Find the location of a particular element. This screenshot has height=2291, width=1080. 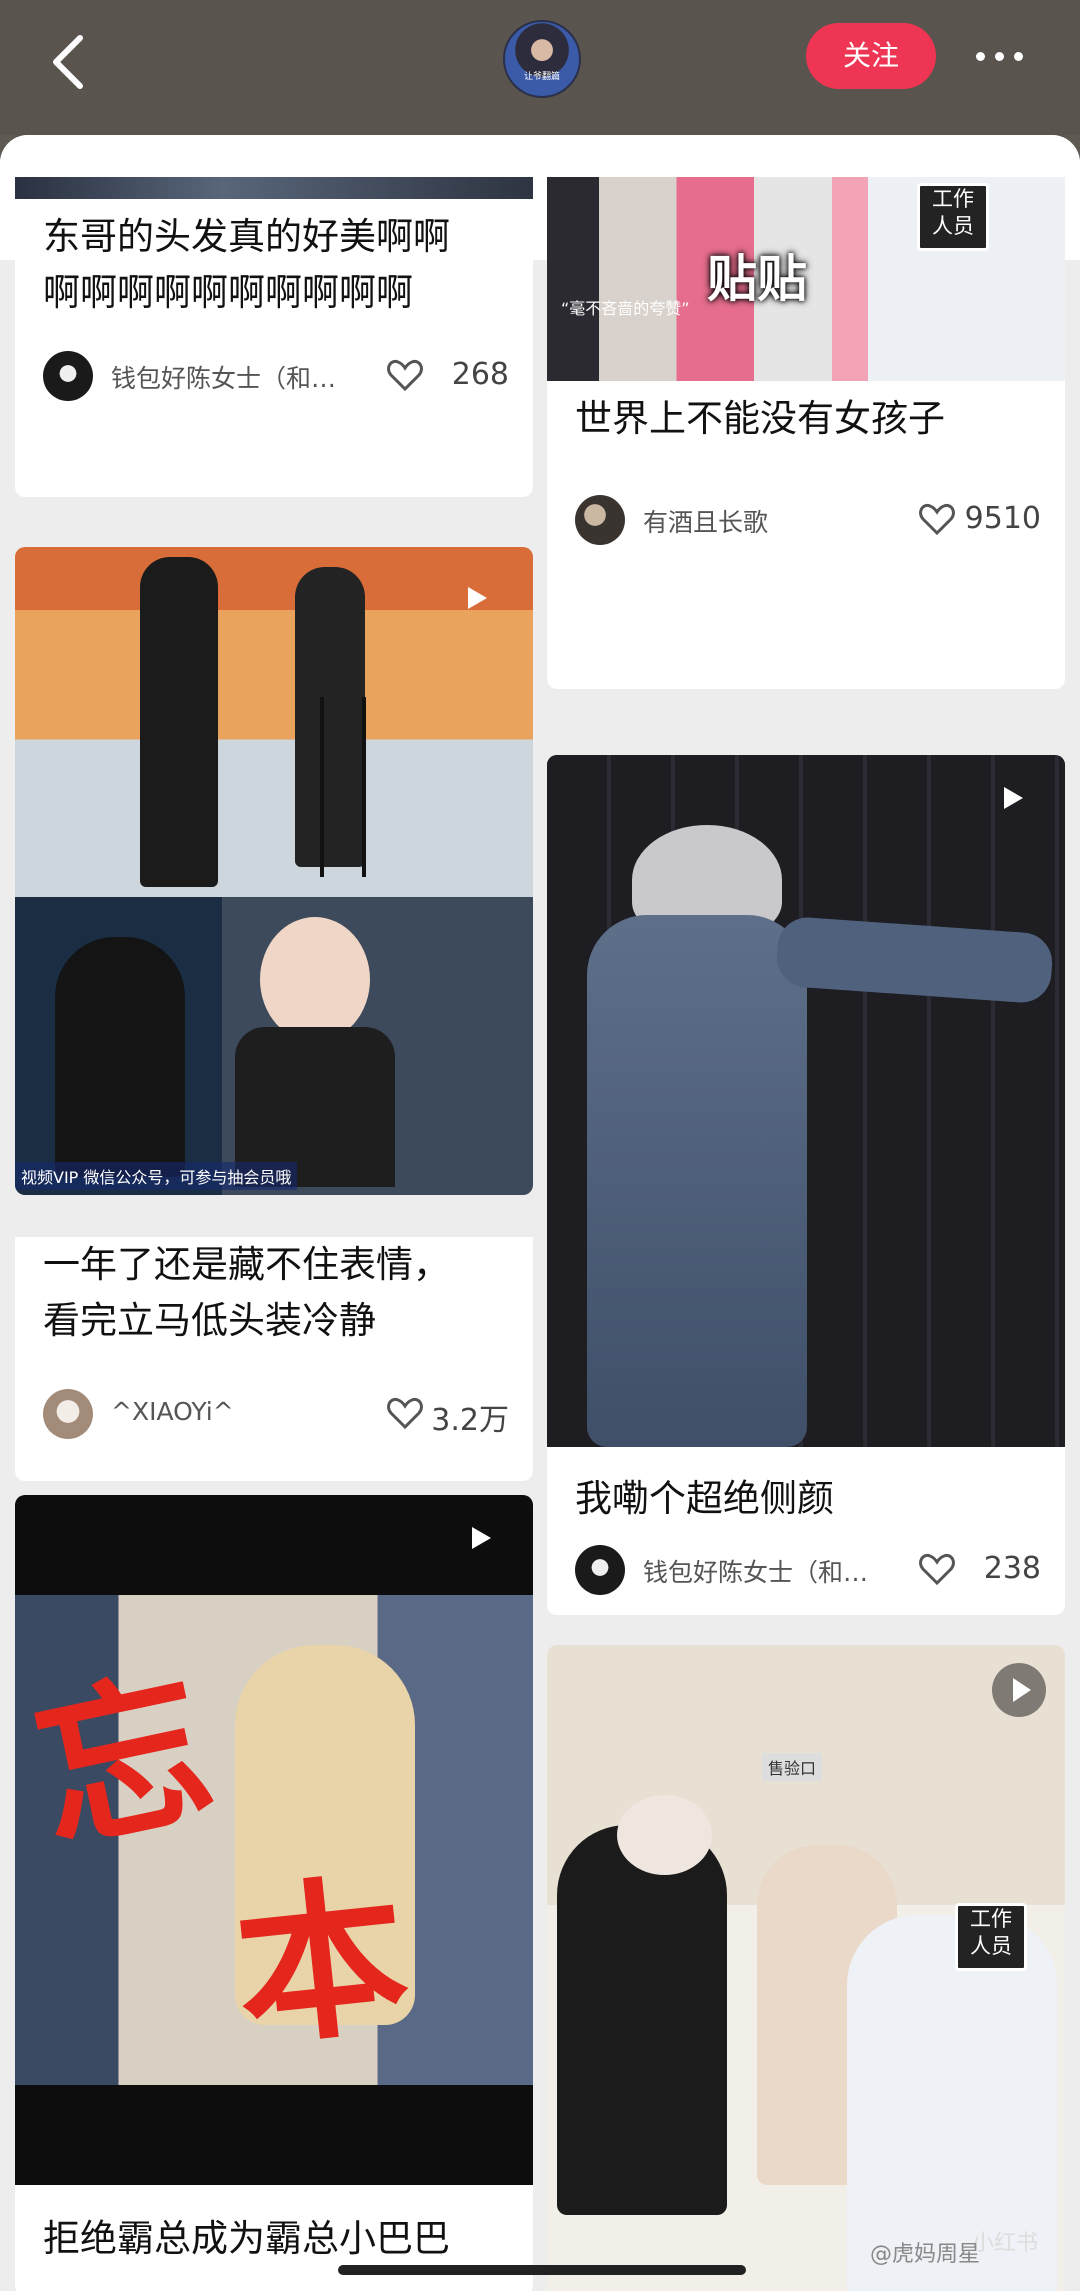

home-indicator is located at coordinates (542, 2270).